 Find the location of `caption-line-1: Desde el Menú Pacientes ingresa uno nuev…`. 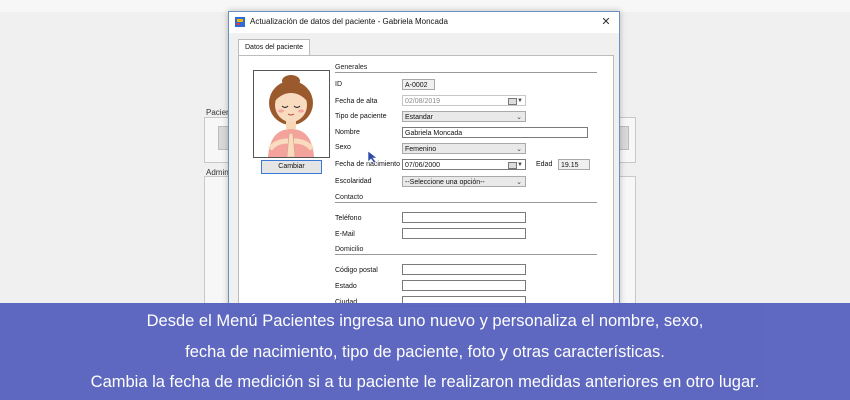

caption-line-1: Desde el Menú Pacientes ingresa uno nuev… is located at coordinates (425, 321).